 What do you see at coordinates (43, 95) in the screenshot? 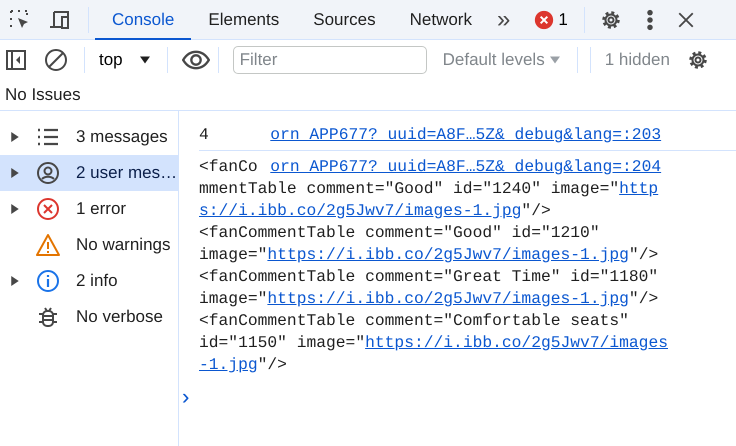
I see `issues-status: No Issues` at bounding box center [43, 95].